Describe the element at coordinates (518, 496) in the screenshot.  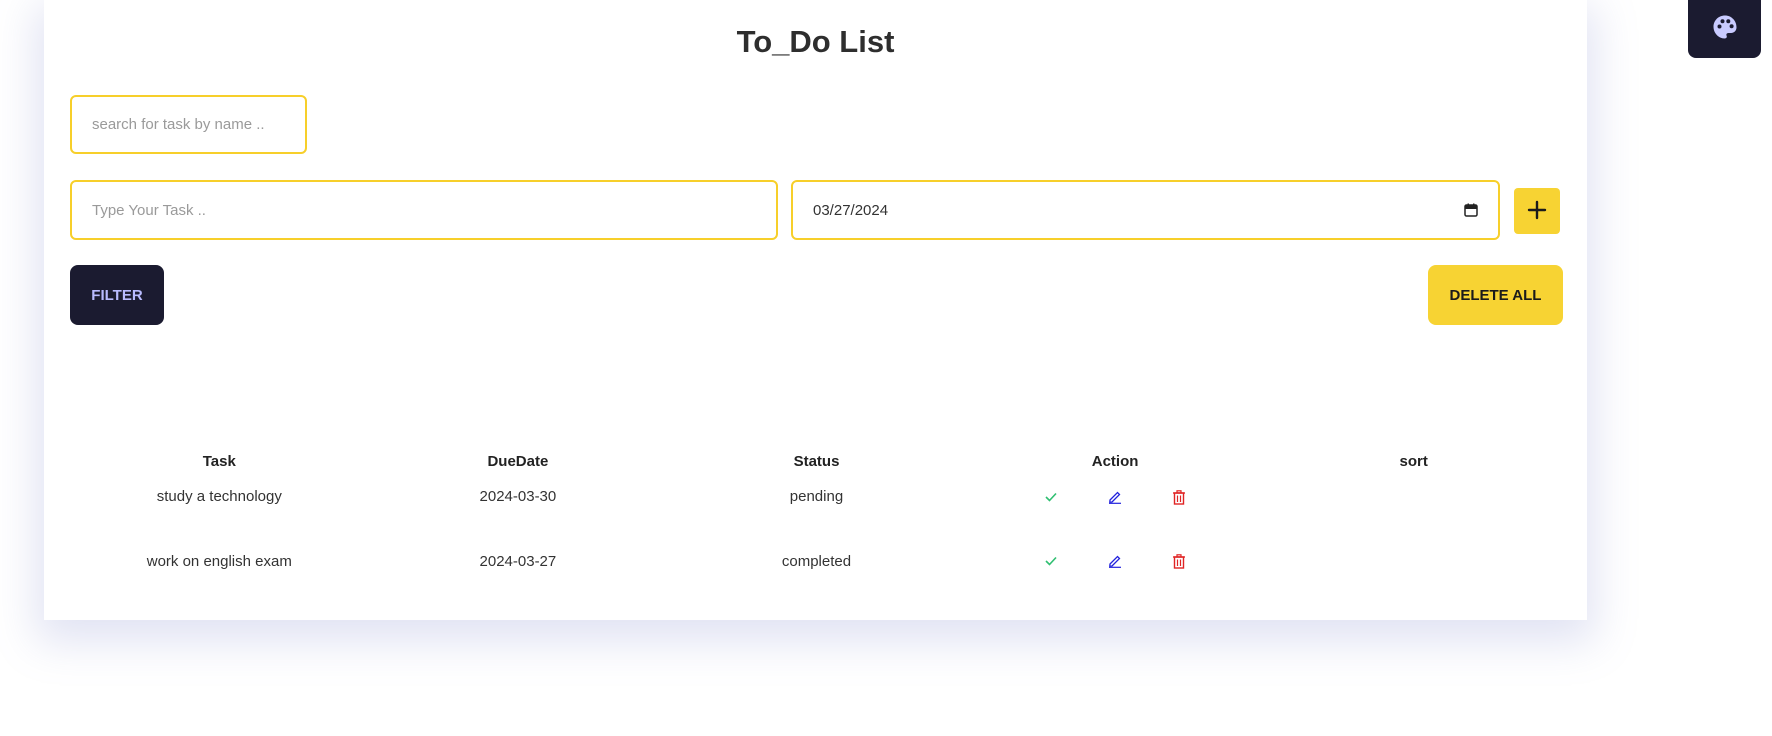
I see `task-due-date: 2024-03-30` at that location.